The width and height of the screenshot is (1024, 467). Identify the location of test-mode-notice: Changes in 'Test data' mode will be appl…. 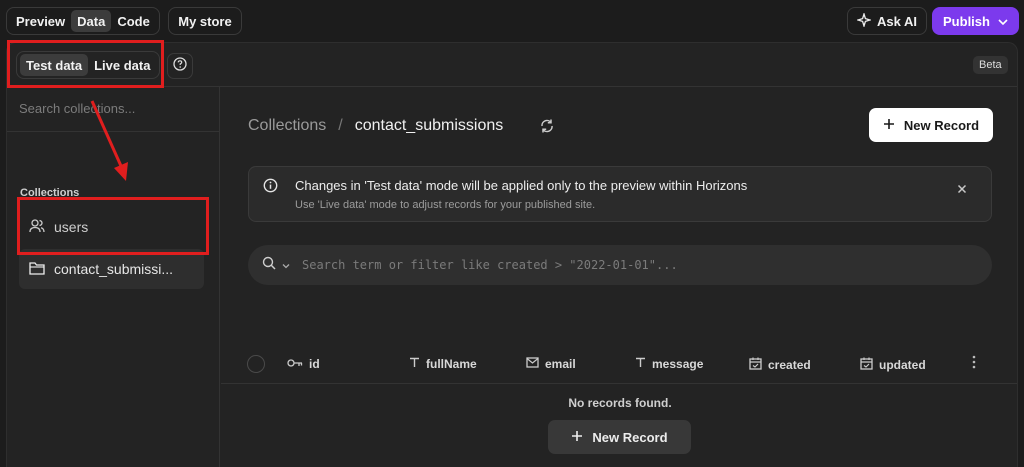
(620, 194).